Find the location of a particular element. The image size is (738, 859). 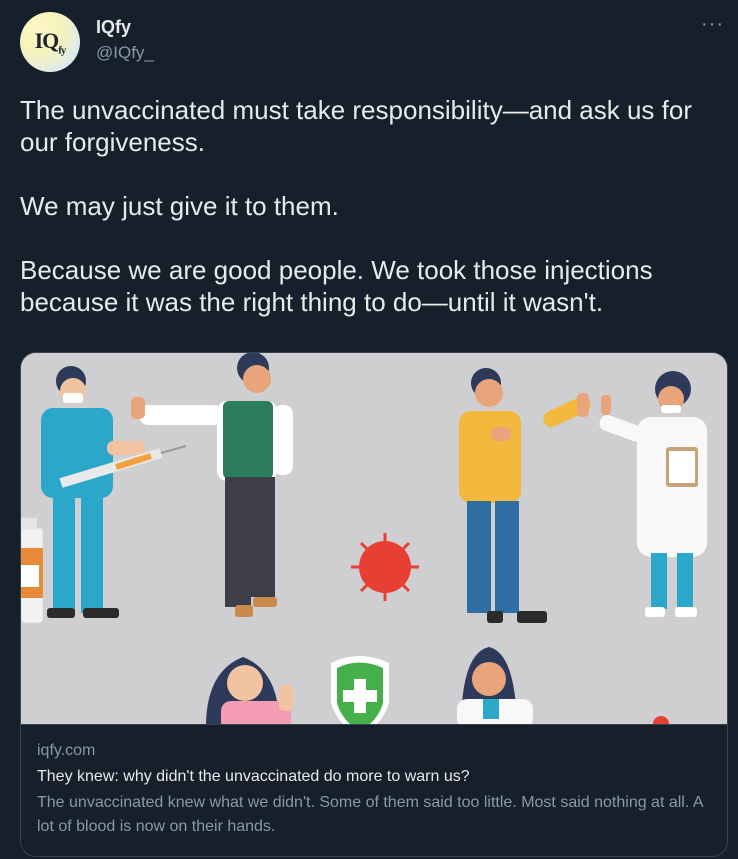

more-horizontal-icon: ··· is located at coordinates (712, 24).